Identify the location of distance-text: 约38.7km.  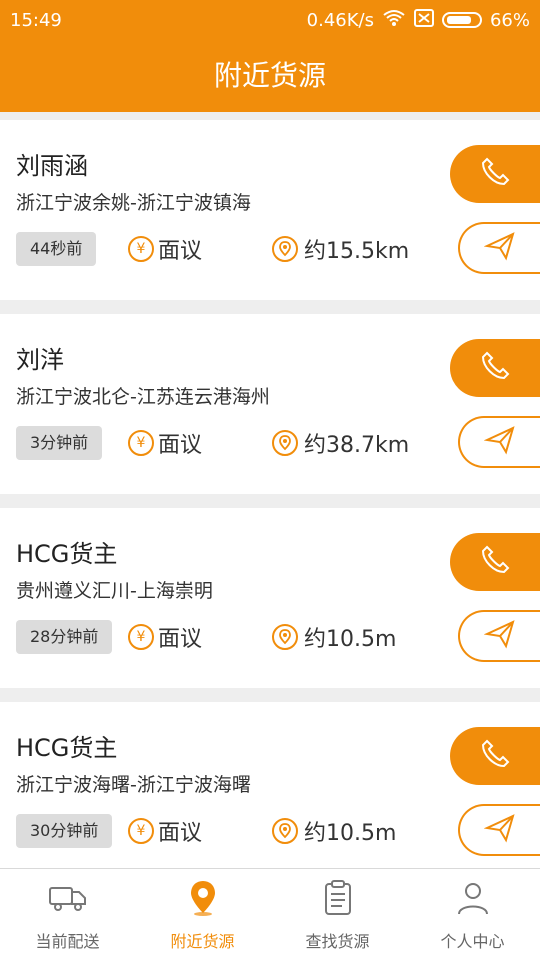
(357, 445).